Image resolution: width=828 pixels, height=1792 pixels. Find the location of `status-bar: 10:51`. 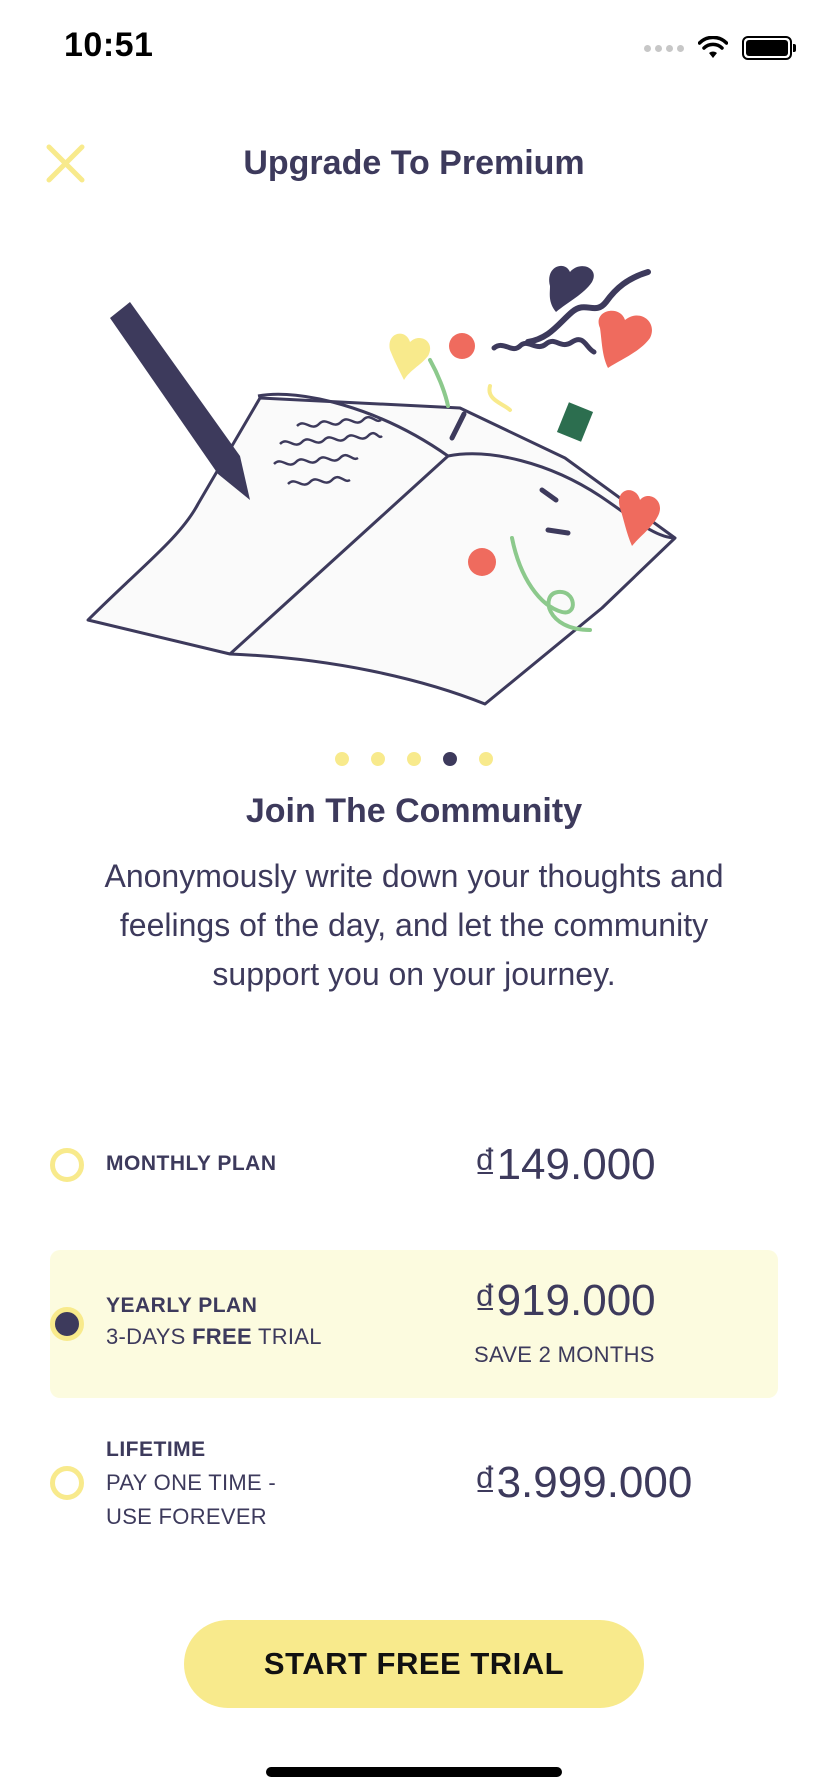

status-bar: 10:51 is located at coordinates (414, 50).